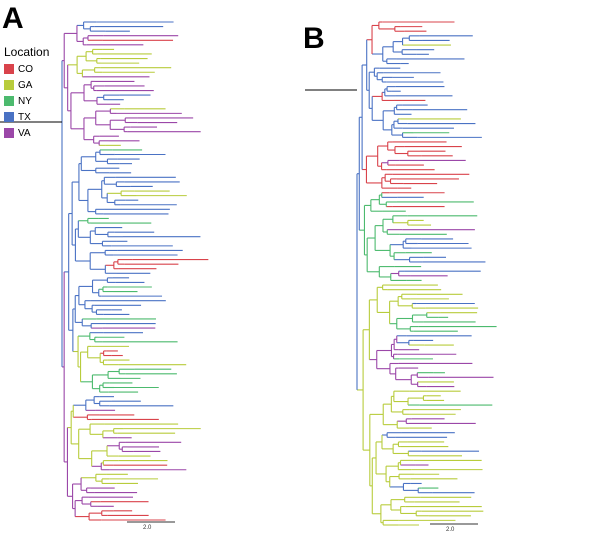 The height and width of the screenshot is (536, 600). I want to click on legend-label: TX, so click(24, 117).